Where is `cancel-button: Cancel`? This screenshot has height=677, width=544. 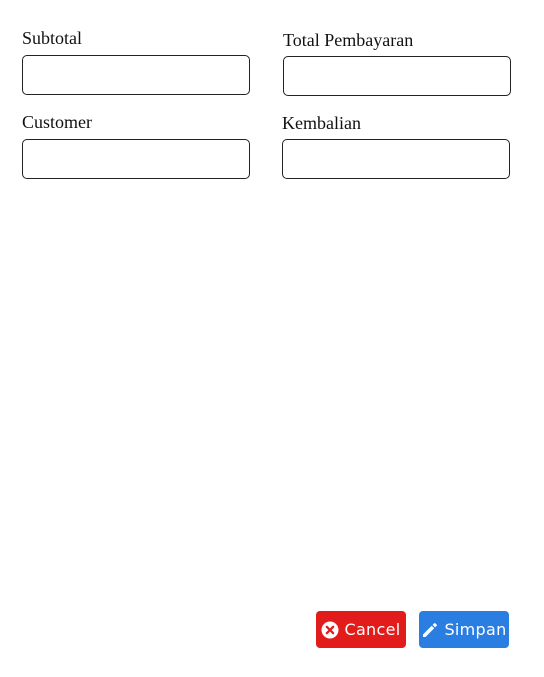
cancel-button: Cancel is located at coordinates (361, 629).